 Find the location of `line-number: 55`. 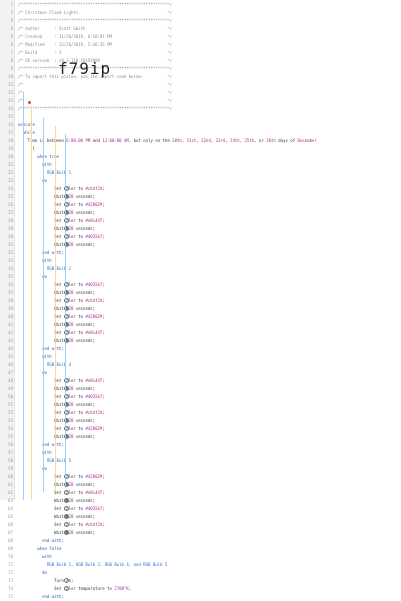

line-number: 55 is located at coordinates (10, 436).